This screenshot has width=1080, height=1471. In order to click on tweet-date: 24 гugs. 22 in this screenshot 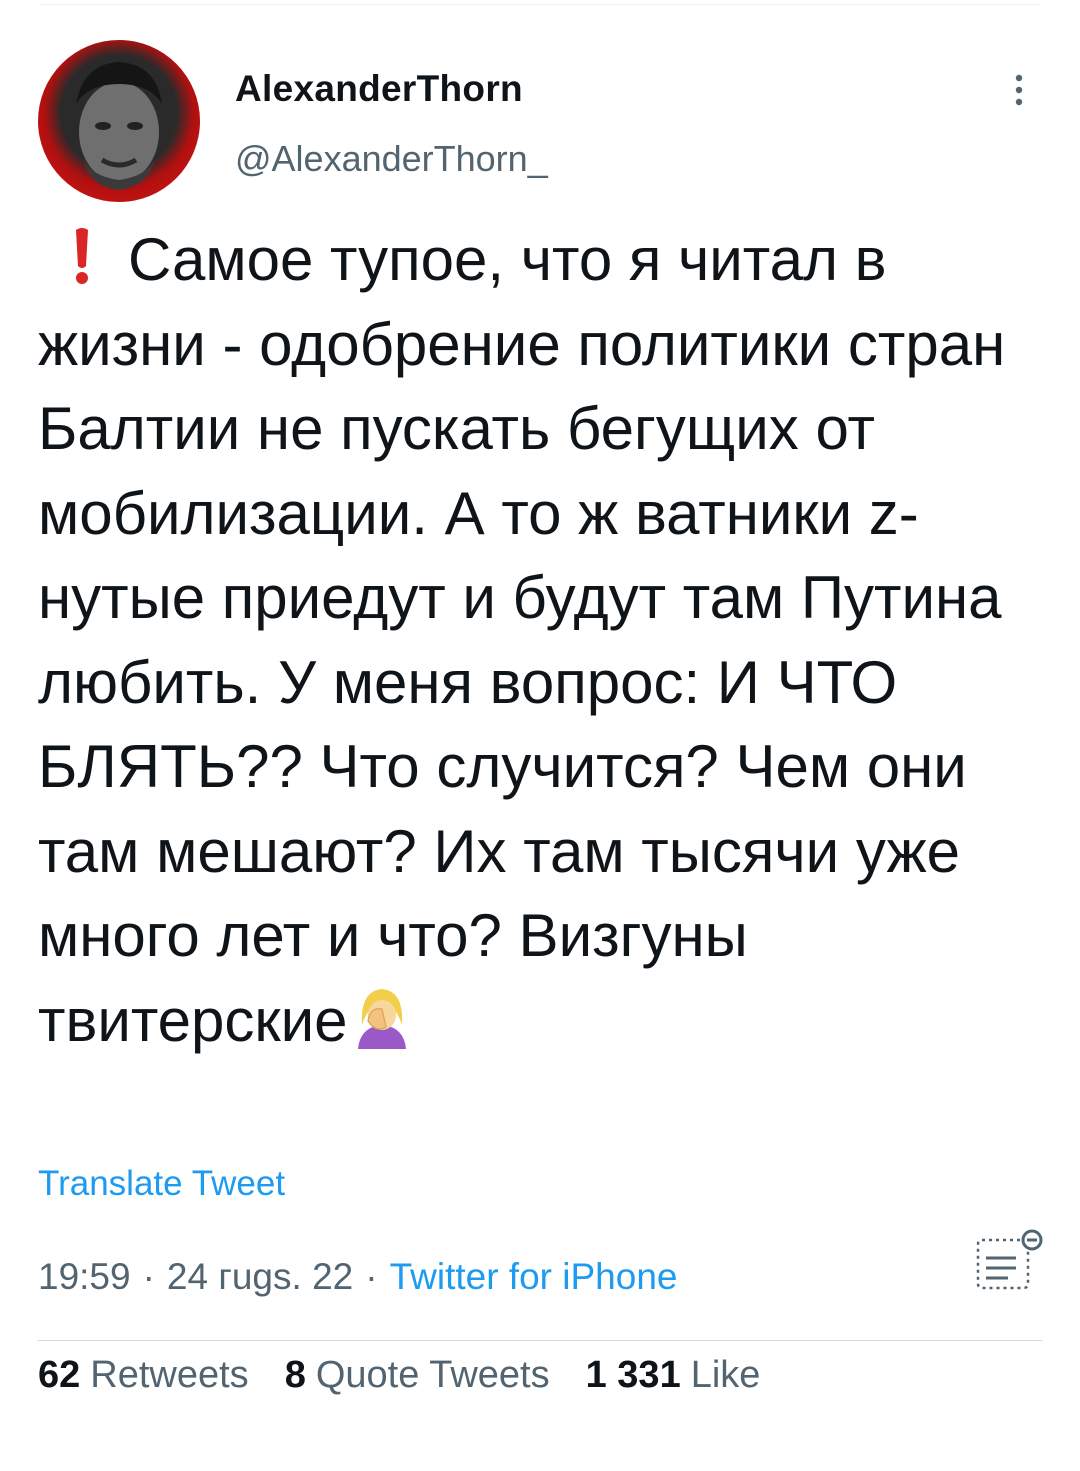, I will do `click(260, 1276)`.